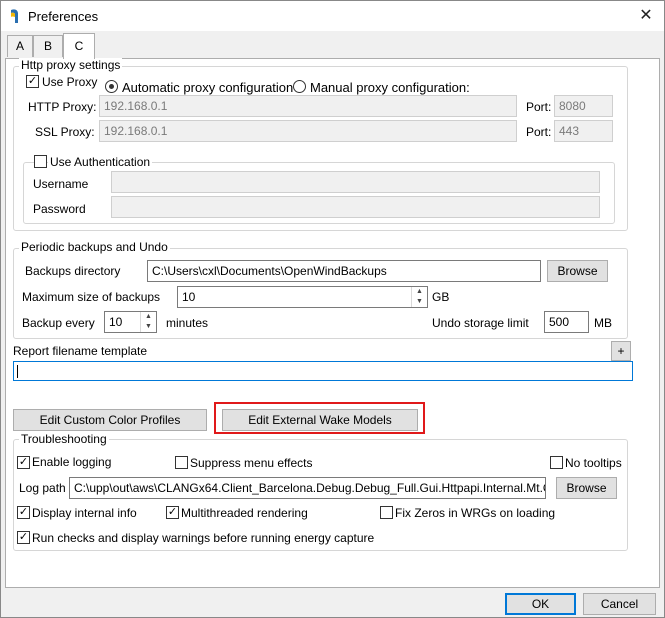 This screenshot has height=618, width=665. Describe the element at coordinates (332, 16) in the screenshot. I see `title-bar: Preferences ✕` at that location.